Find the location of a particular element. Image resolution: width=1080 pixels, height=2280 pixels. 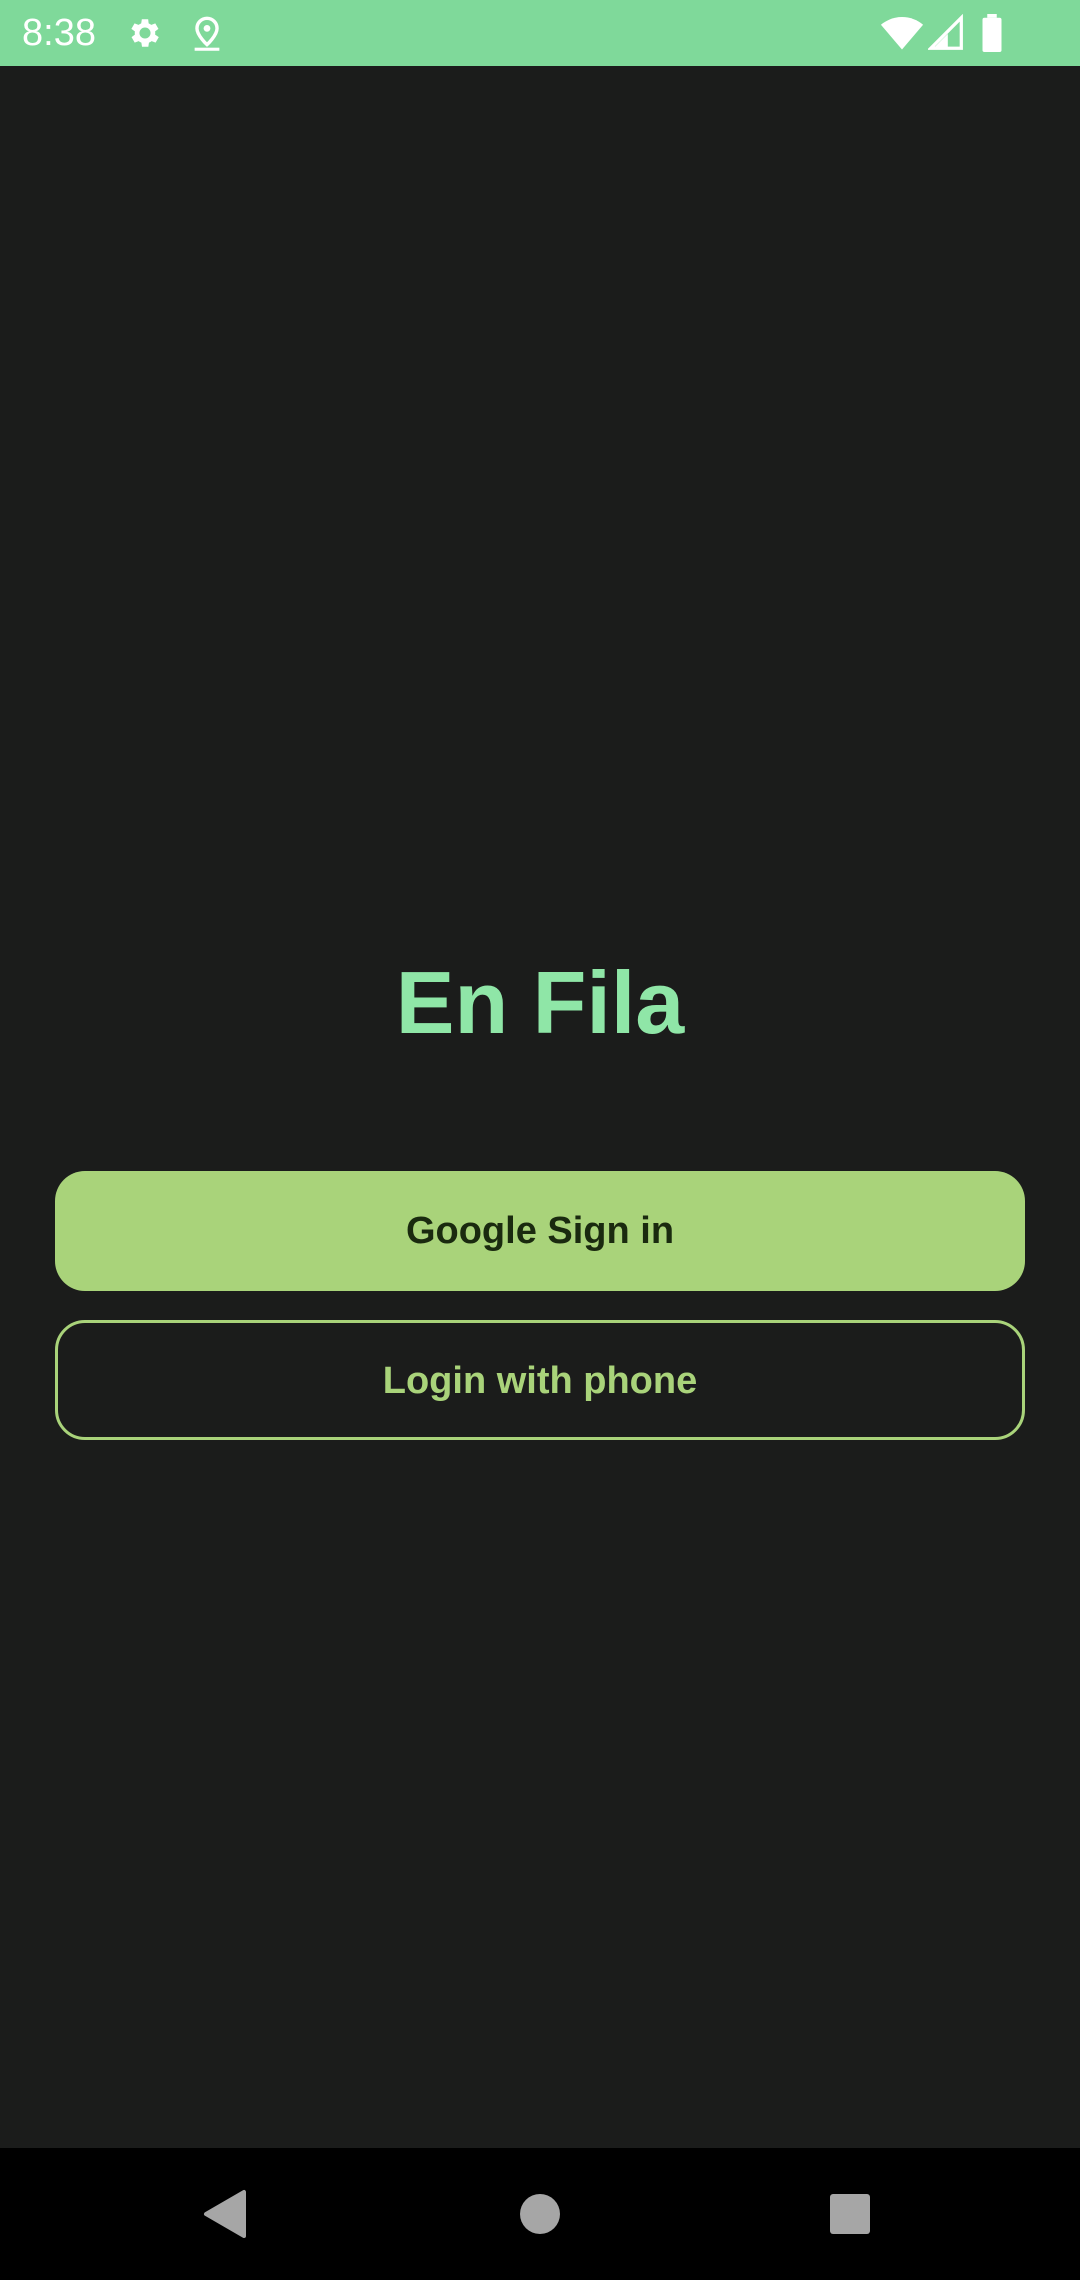

location-pin-icon is located at coordinates (207, 33).